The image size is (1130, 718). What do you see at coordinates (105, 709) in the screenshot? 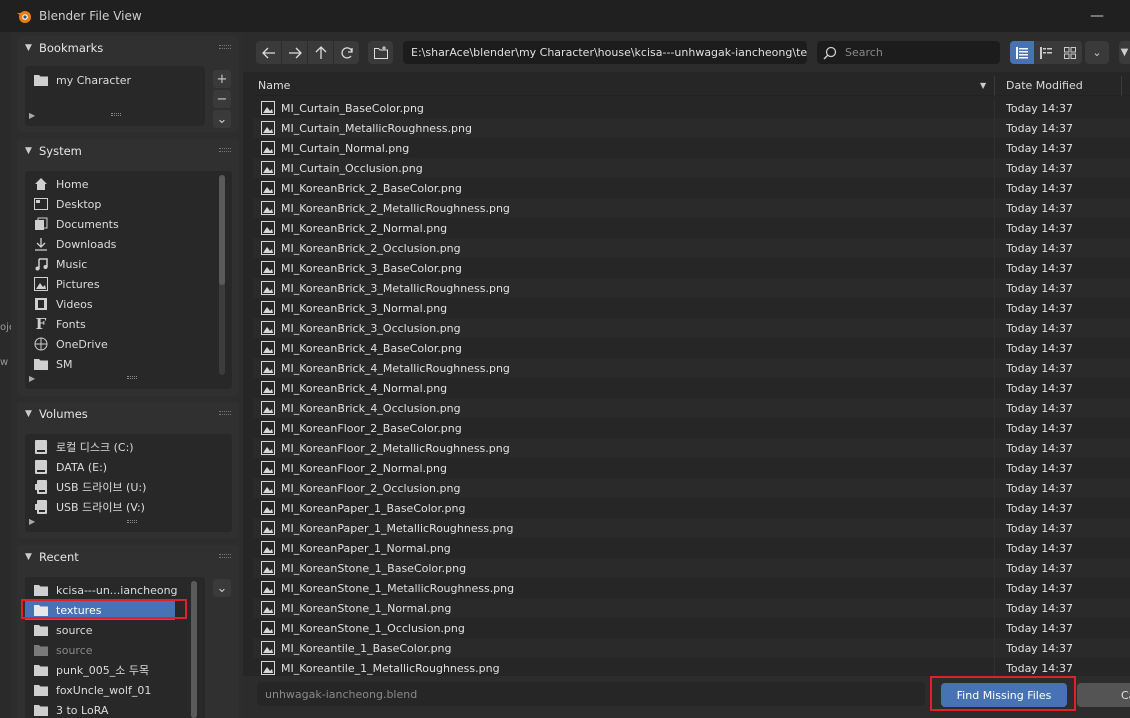
I see `recent-item: 3 to LoRA` at bounding box center [105, 709].